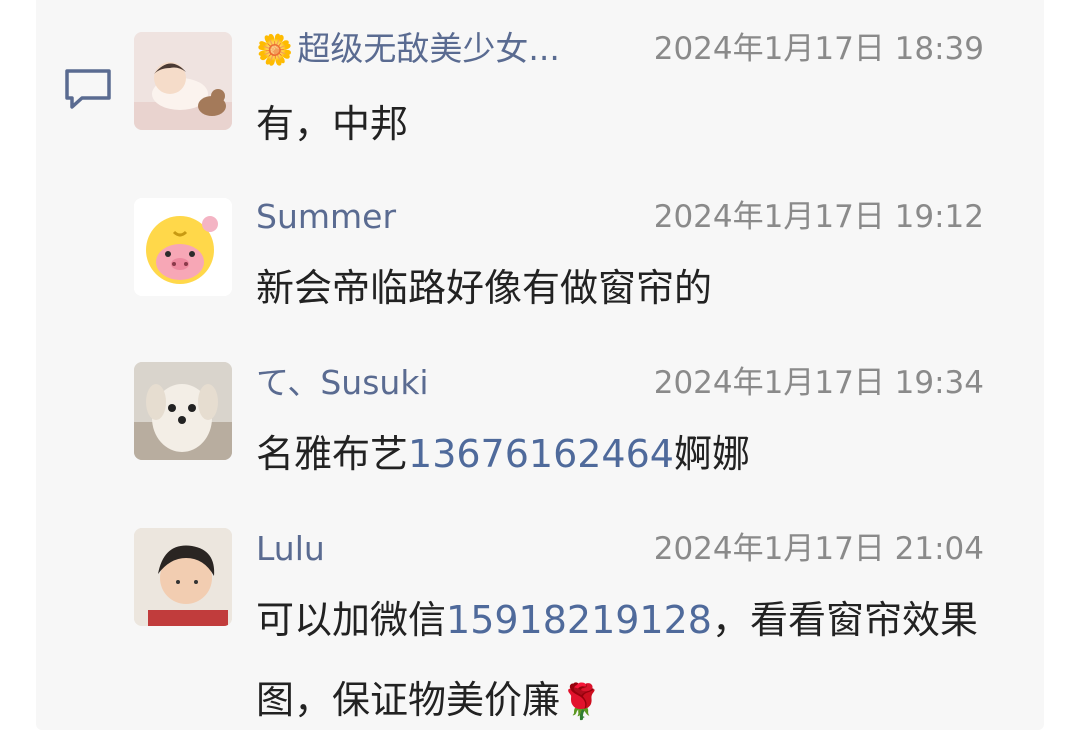  What do you see at coordinates (275, 50) in the screenshot?
I see `sunflower-icon: 🌼` at bounding box center [275, 50].